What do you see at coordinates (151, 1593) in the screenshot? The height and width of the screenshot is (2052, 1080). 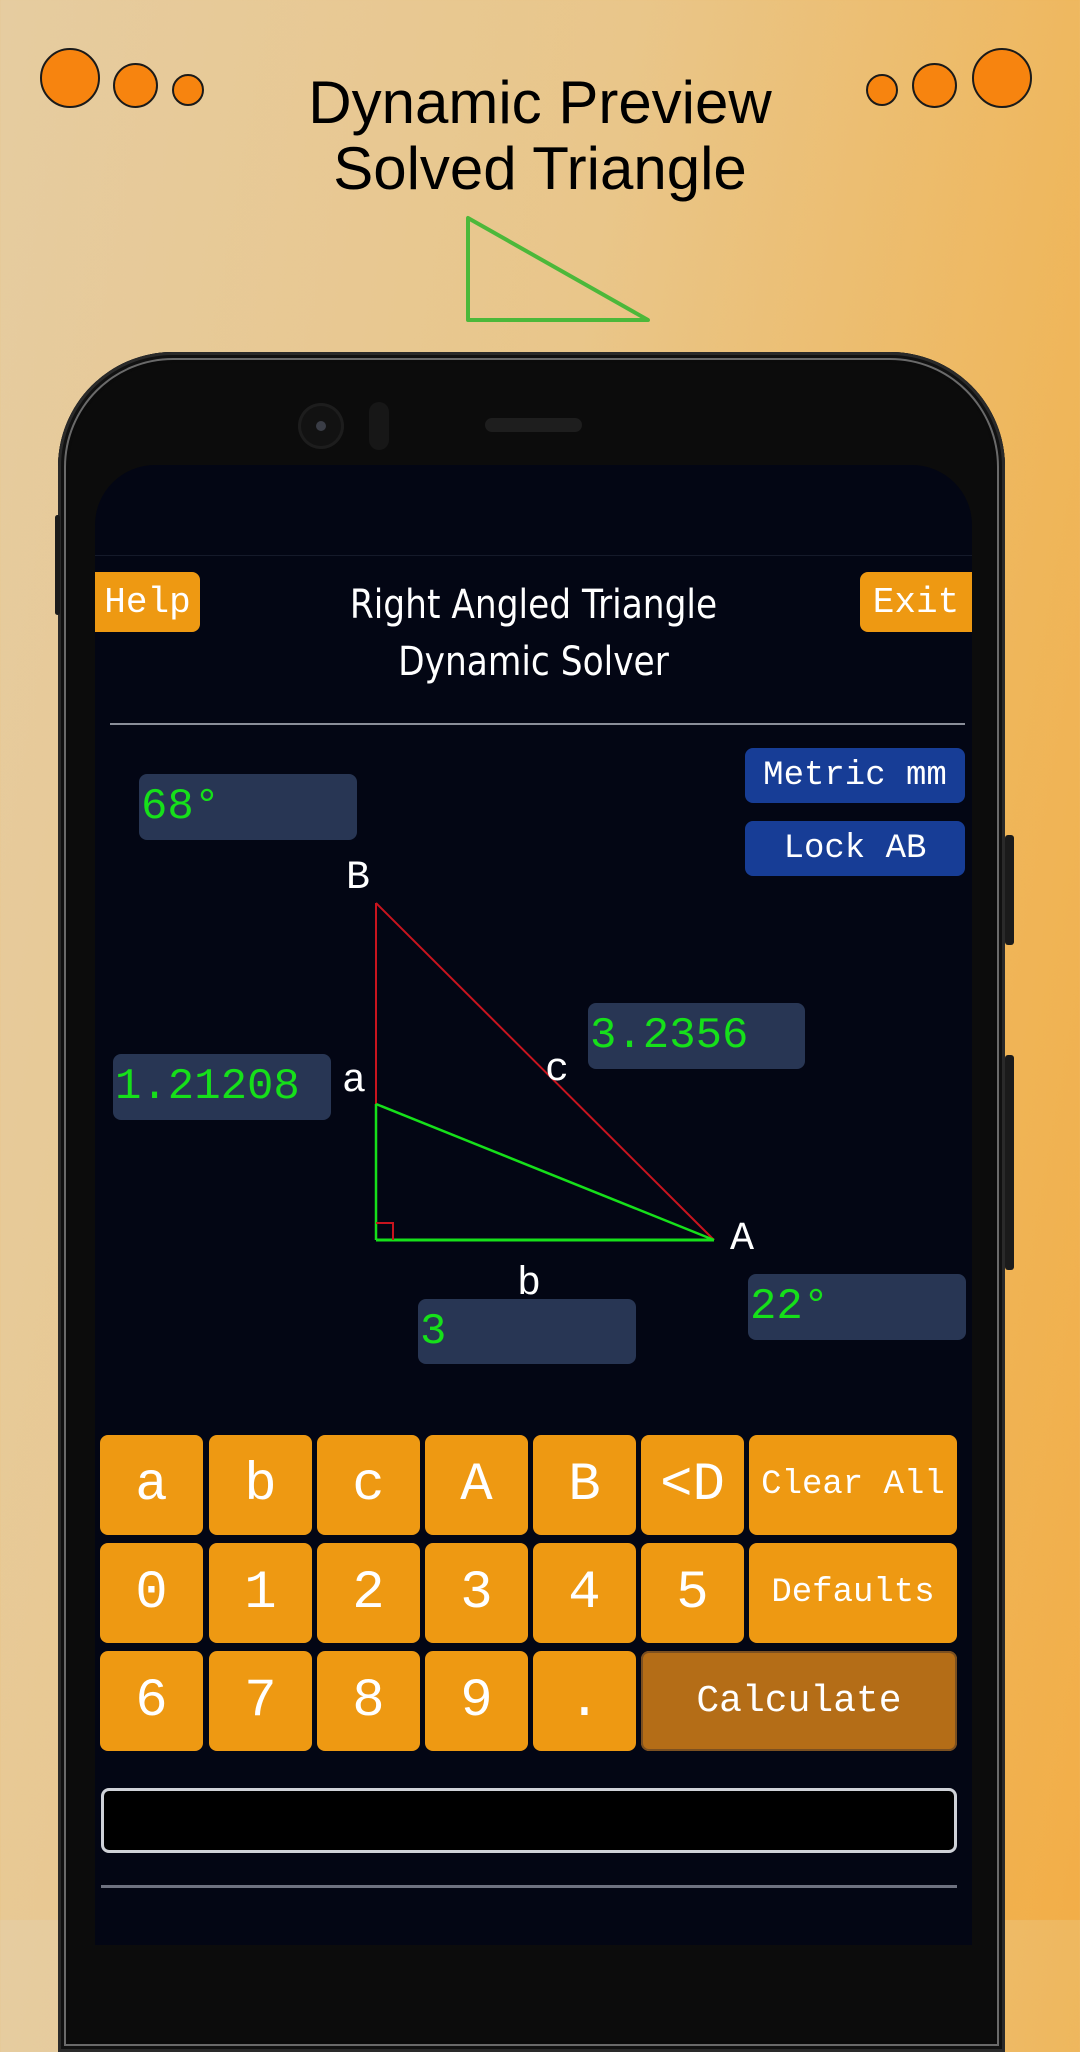 I see `key-0: 0` at bounding box center [151, 1593].